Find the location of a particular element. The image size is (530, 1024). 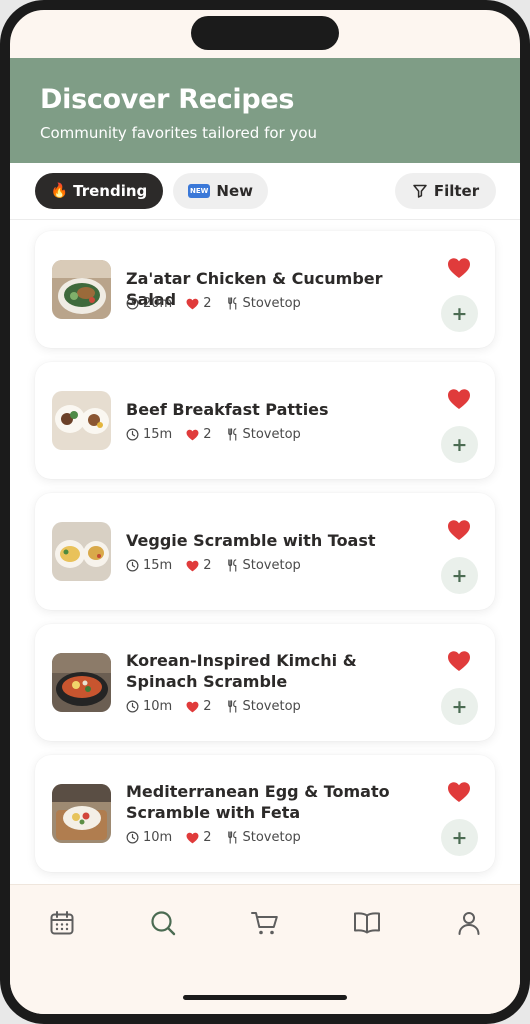

tab-new: NEW New is located at coordinates (220, 191).